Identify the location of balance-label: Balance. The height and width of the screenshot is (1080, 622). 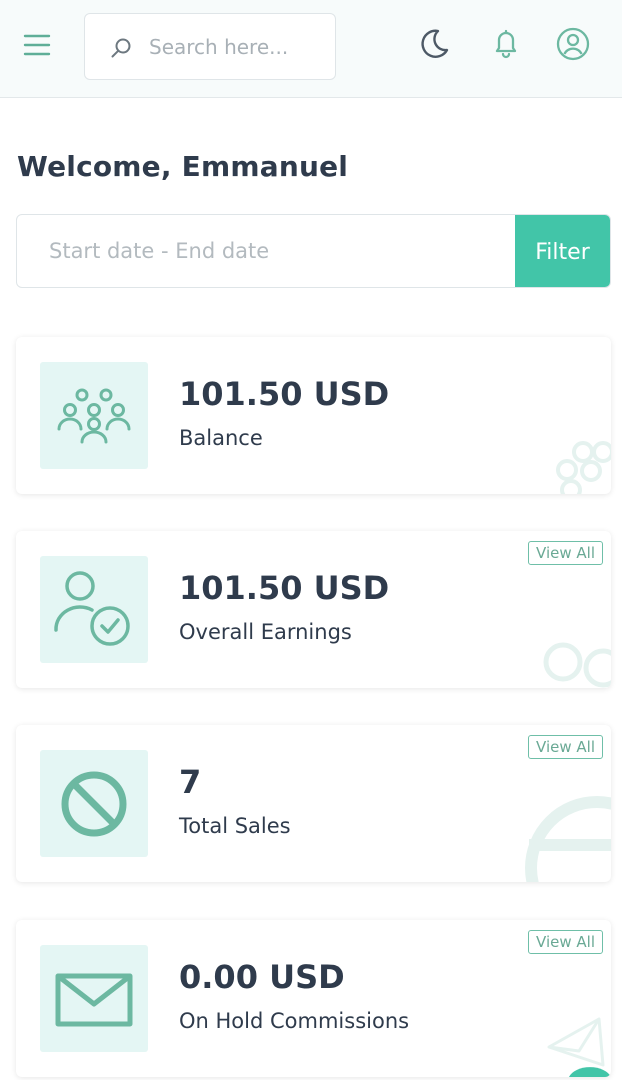
(221, 438).